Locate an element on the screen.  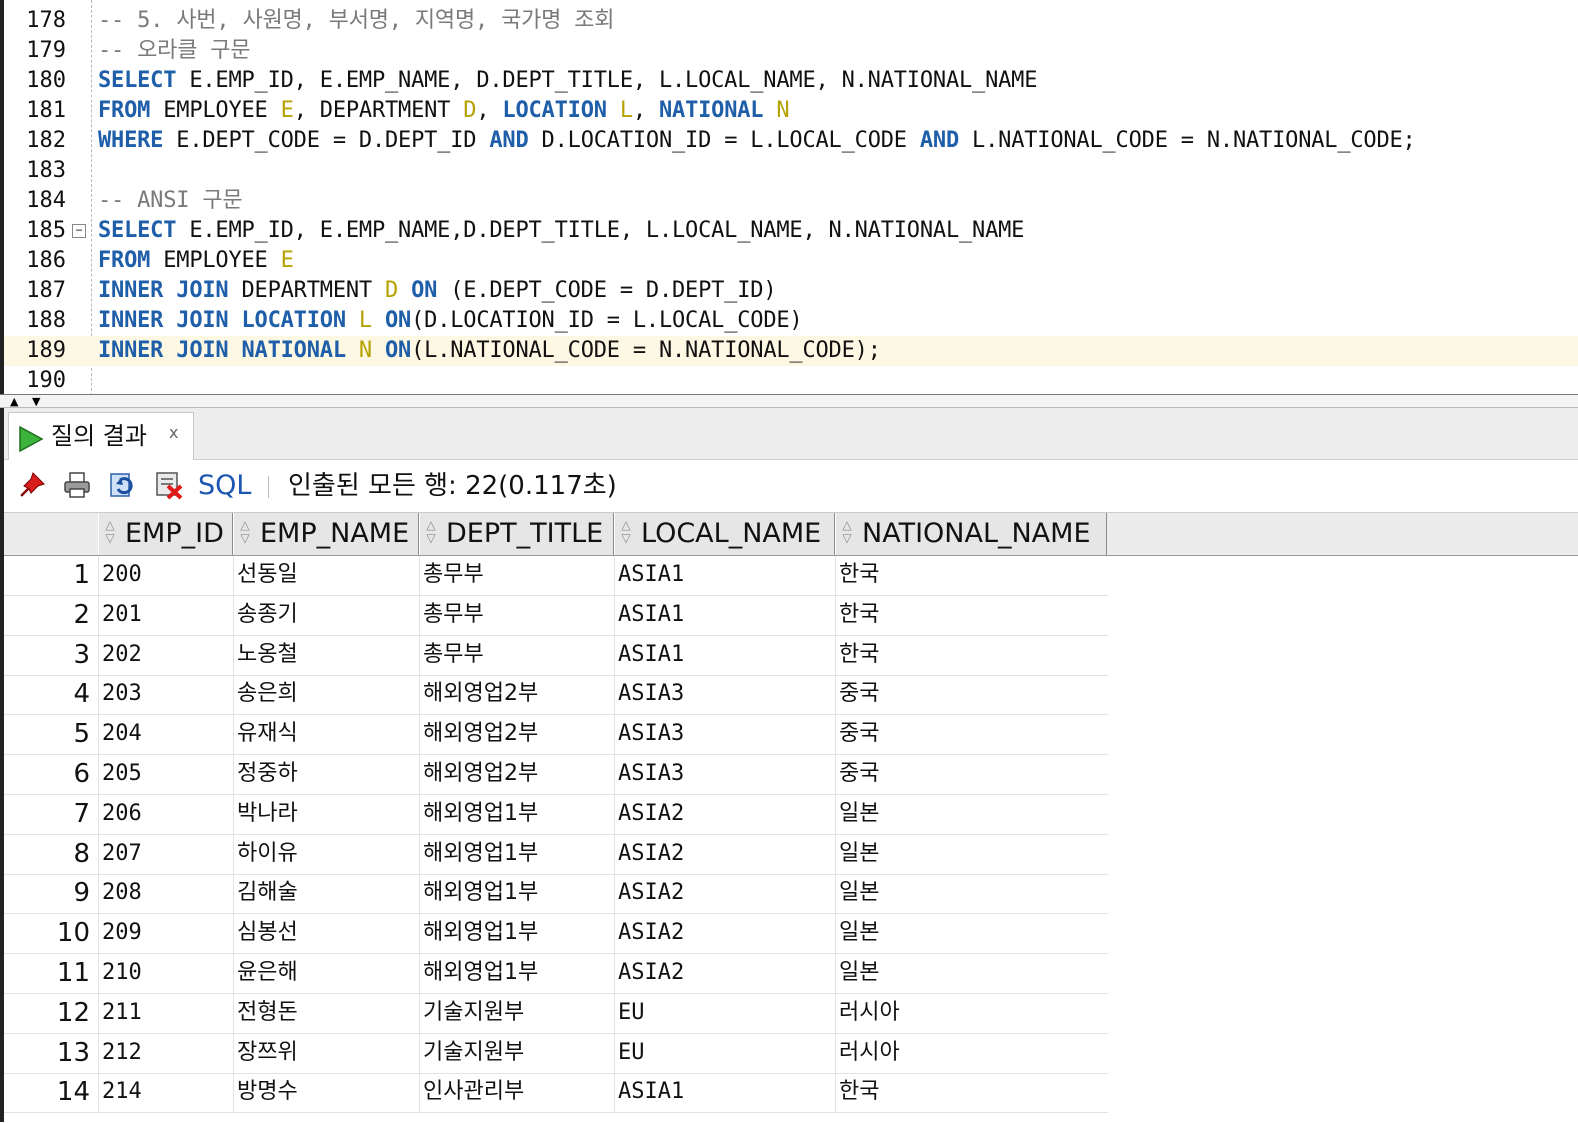
table-row: 13 212 장쯔위 기술지원부 EU 러시아 is located at coordinates (556, 1053).